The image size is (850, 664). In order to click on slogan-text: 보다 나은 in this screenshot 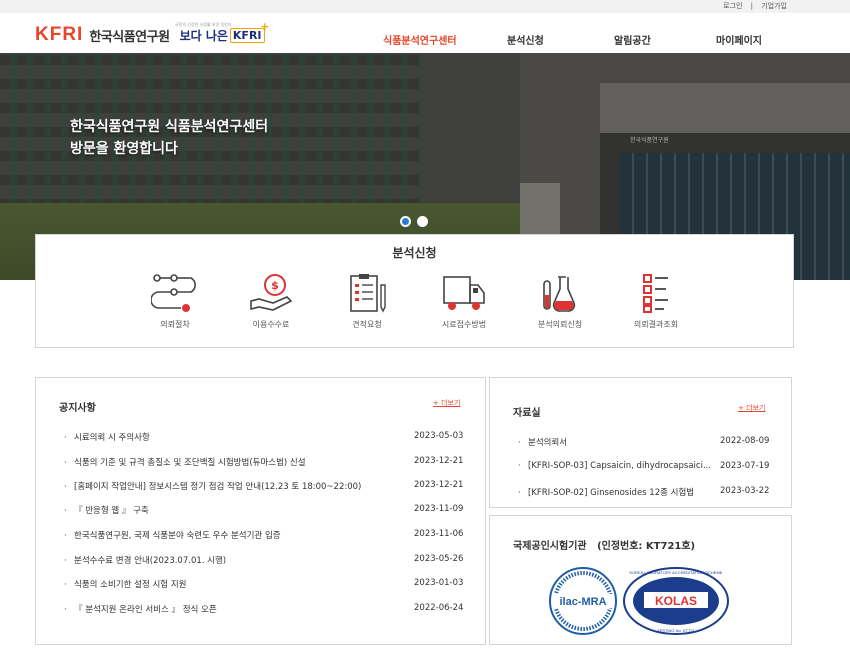, I will do `click(203, 35)`.